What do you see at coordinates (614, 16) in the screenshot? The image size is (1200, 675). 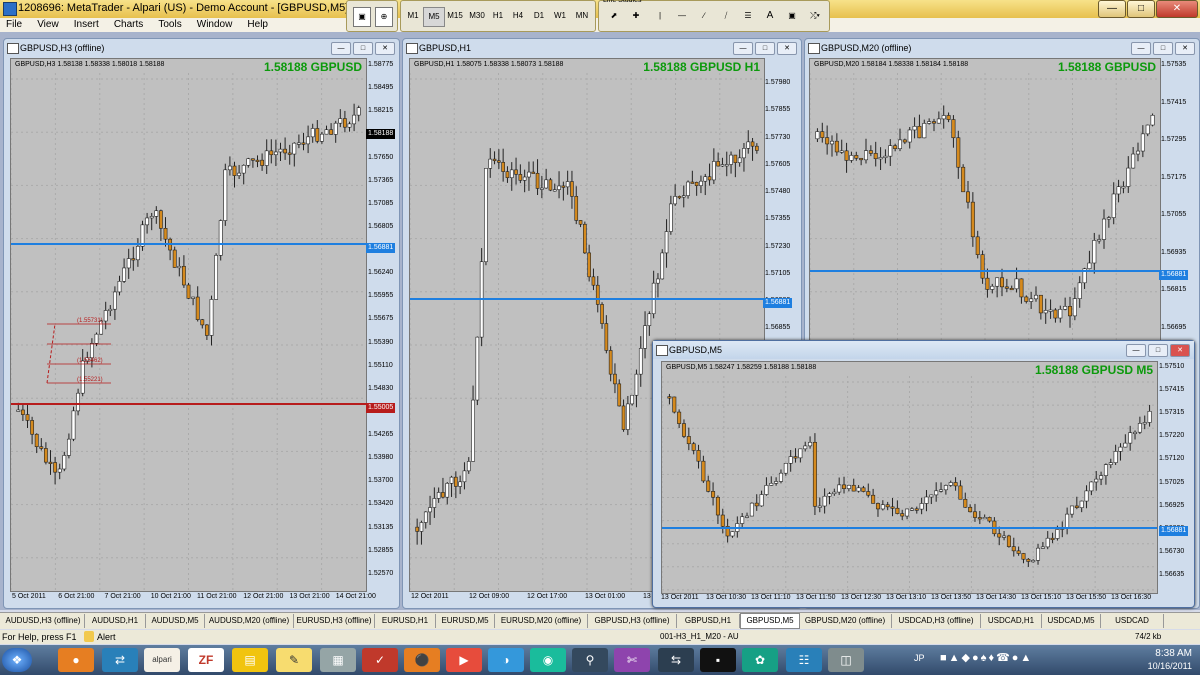 I see `cursor-icon: ⬈` at bounding box center [614, 16].